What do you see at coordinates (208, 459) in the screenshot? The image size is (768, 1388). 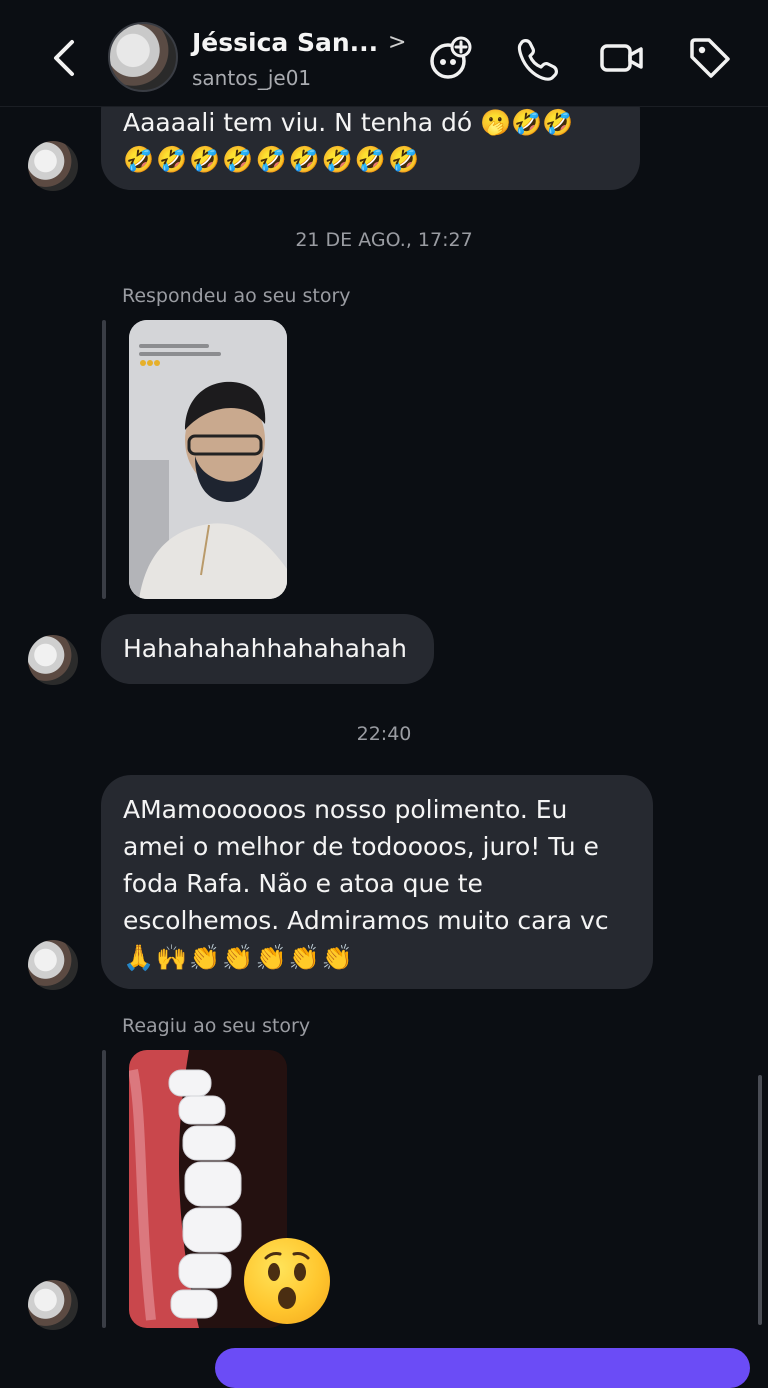 I see `story-thumbnail` at bounding box center [208, 459].